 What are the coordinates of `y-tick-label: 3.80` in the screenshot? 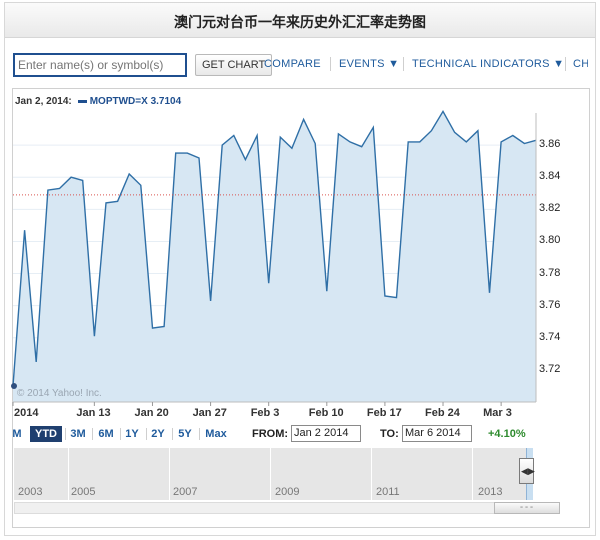 It's located at (550, 240).